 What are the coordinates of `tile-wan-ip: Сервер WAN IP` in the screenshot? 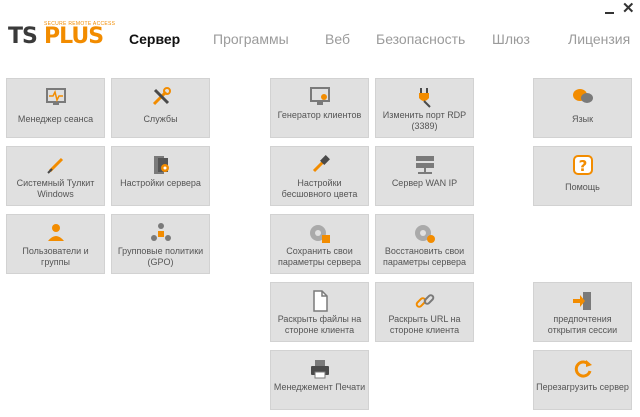 It's located at (424, 176).